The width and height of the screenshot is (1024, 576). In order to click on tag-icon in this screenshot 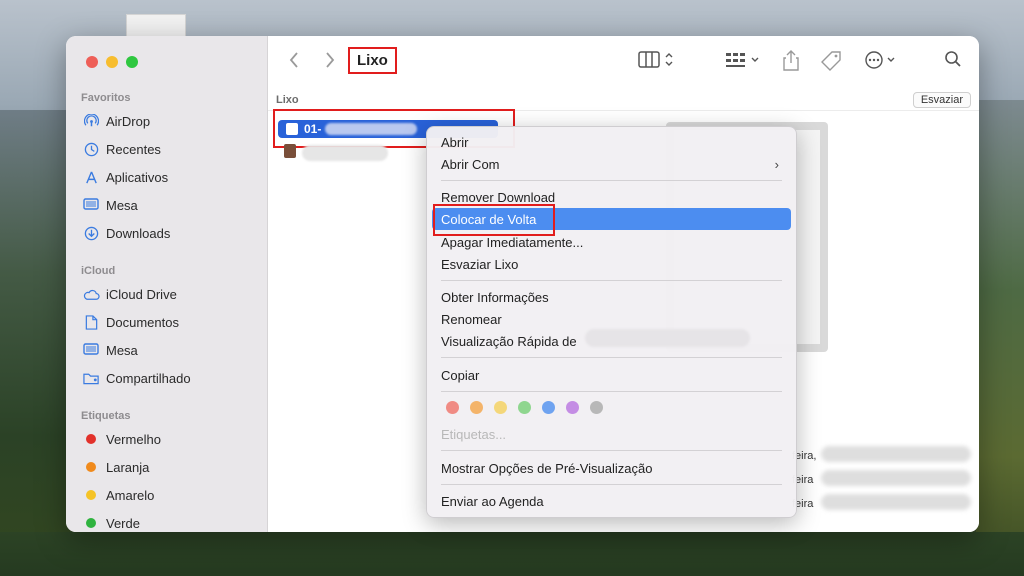, I will do `click(831, 63)`.